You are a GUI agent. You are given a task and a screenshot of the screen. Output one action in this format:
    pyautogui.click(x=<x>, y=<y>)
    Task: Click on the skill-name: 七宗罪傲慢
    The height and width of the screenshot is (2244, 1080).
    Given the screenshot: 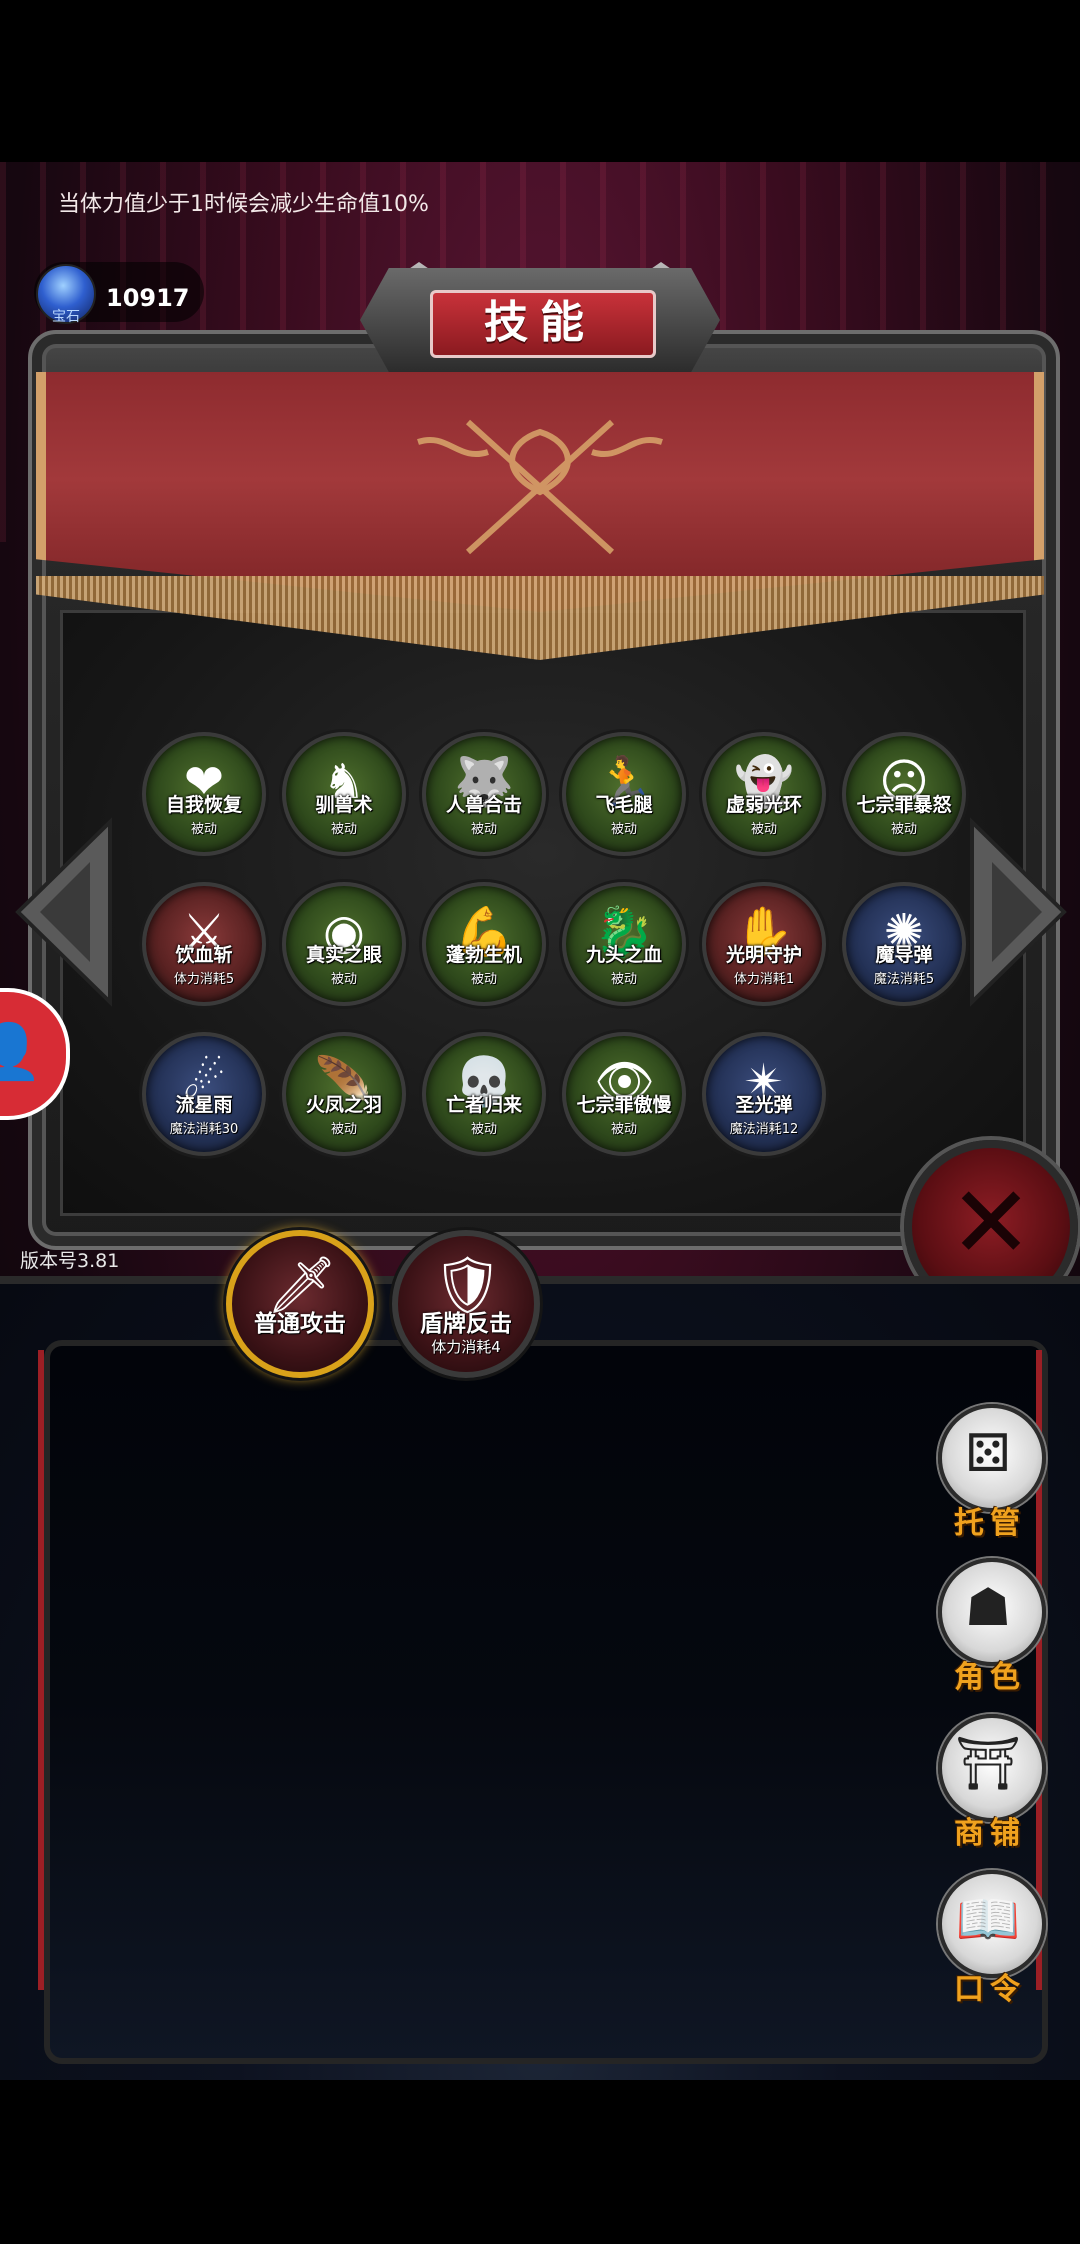 What is the action you would take?
    pyautogui.click(x=624, y=1105)
    